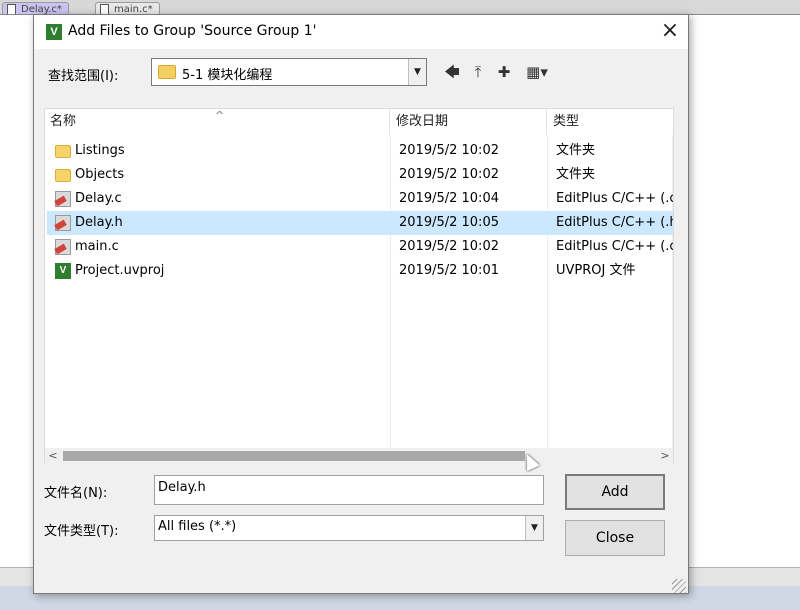 The width and height of the screenshot is (800, 610). What do you see at coordinates (614, 222) in the screenshot?
I see `file-type-cell: EditPlus C/C++ (.h` at bounding box center [614, 222].